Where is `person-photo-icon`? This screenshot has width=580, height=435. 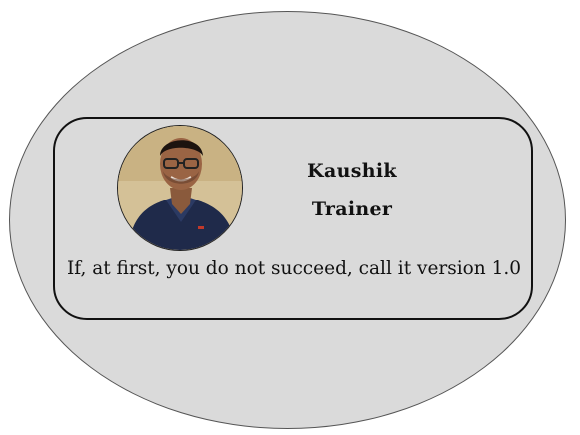 person-photo-icon is located at coordinates (180, 188).